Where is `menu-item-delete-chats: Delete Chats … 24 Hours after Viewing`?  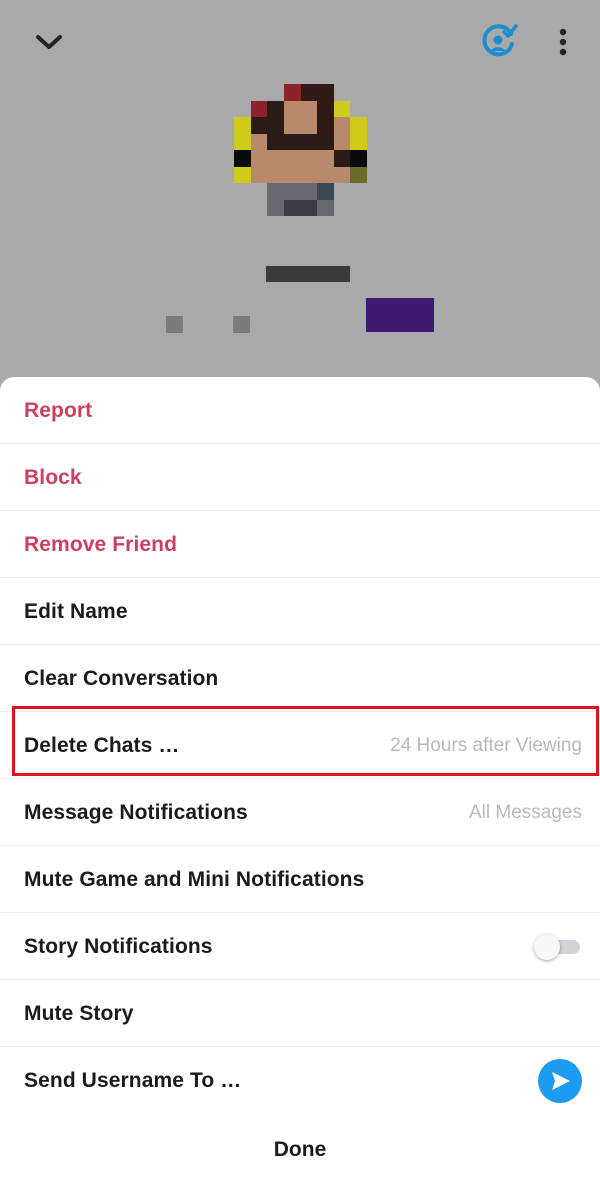 menu-item-delete-chats: Delete Chats … 24 Hours after Viewing is located at coordinates (300, 745).